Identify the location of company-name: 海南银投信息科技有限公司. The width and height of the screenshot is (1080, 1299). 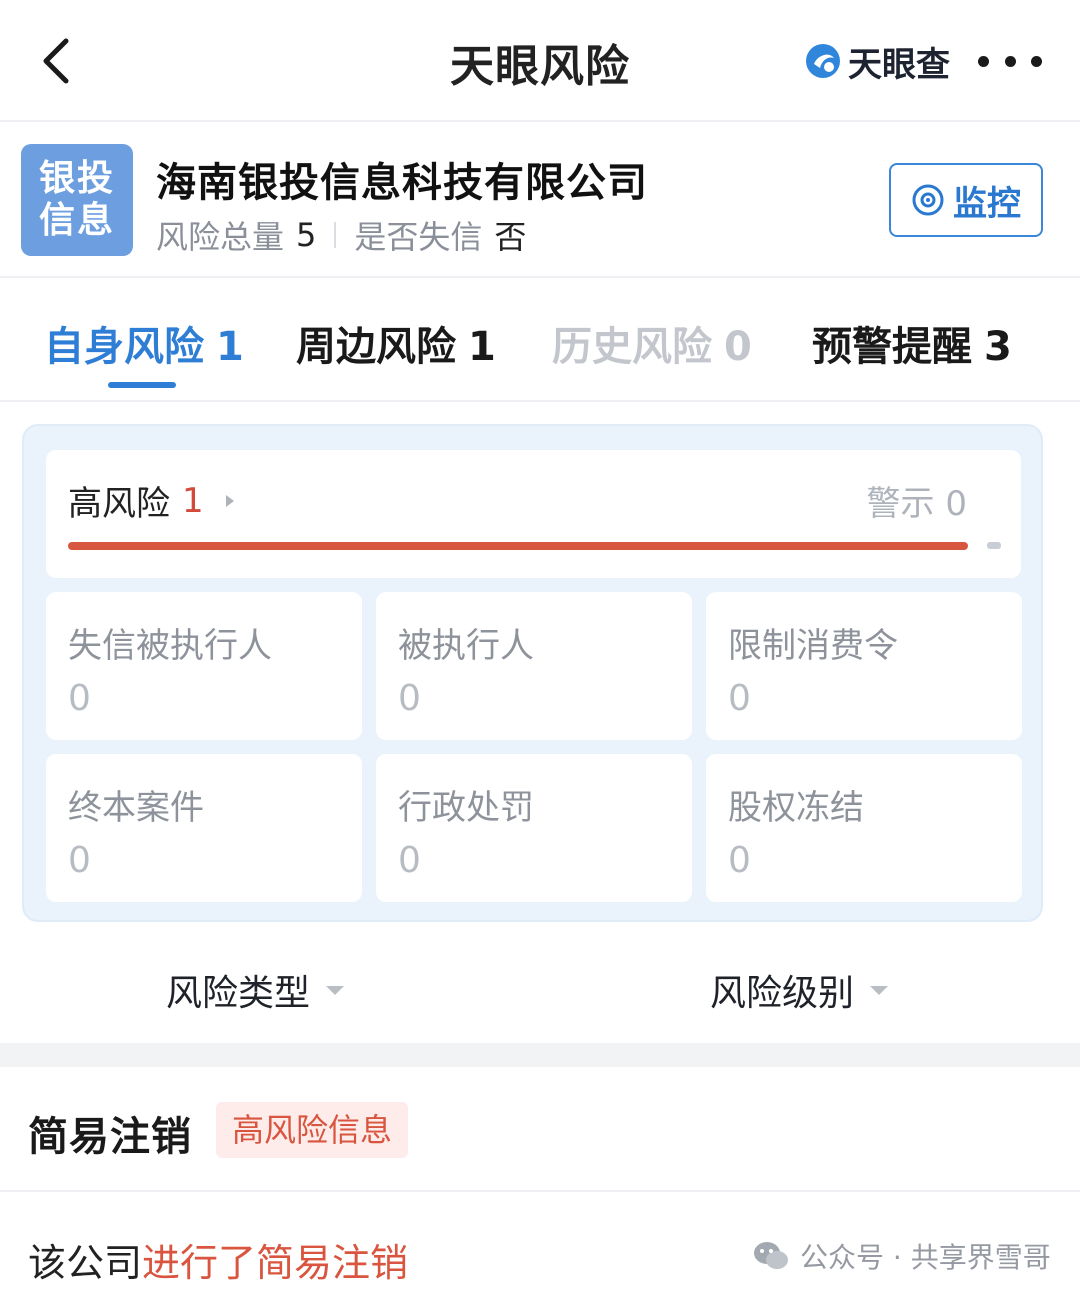
(402, 179).